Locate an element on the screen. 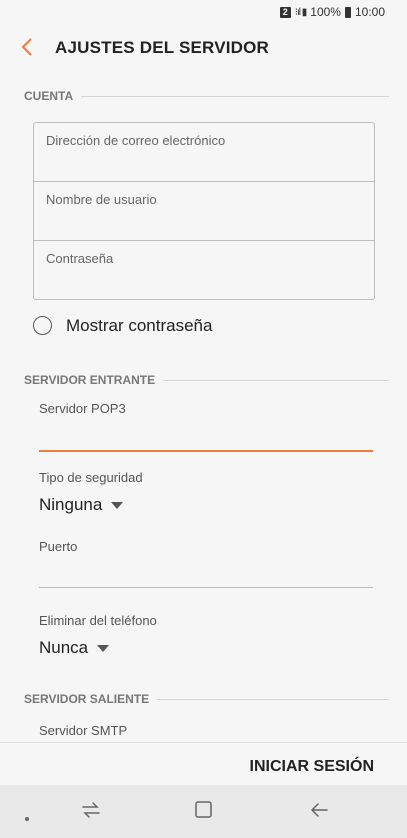 The height and width of the screenshot is (838, 407). security-type-label: Tipo de seguridad is located at coordinates (91, 477).